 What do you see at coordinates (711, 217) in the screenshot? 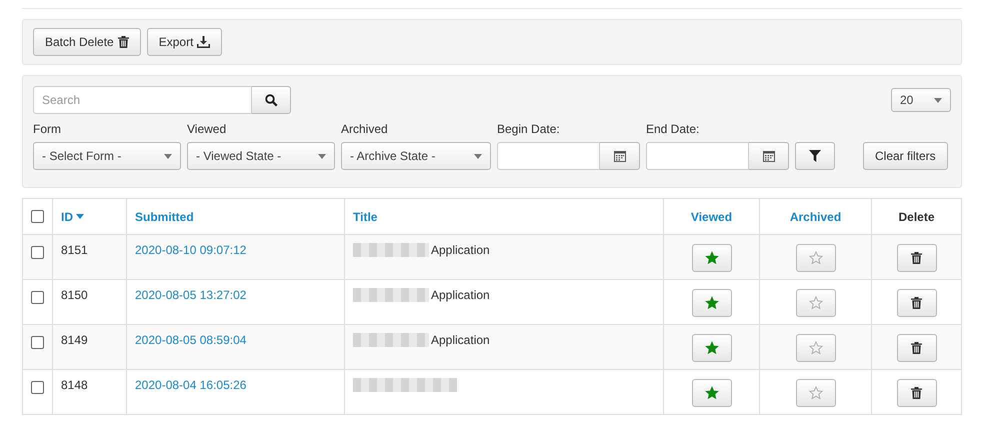
I see `column-header: Viewed` at bounding box center [711, 217].